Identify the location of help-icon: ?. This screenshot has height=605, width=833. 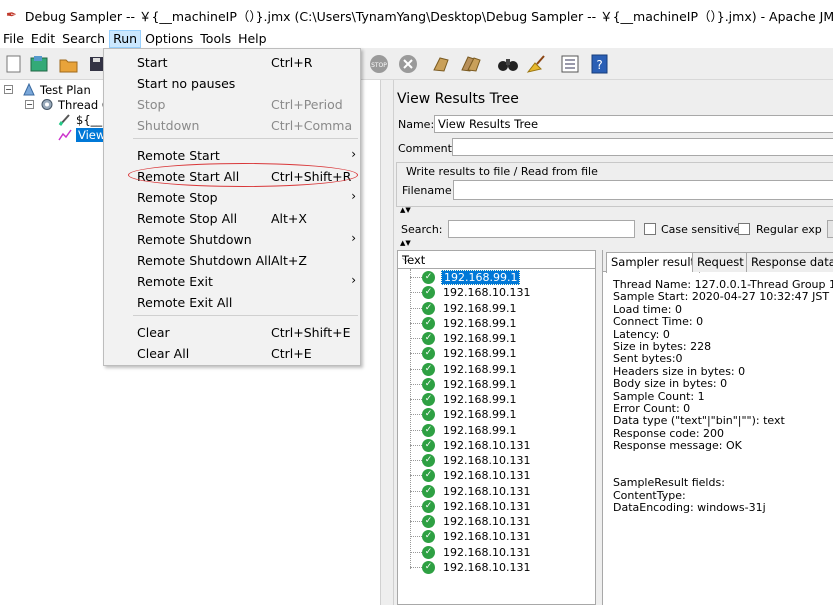
(600, 64).